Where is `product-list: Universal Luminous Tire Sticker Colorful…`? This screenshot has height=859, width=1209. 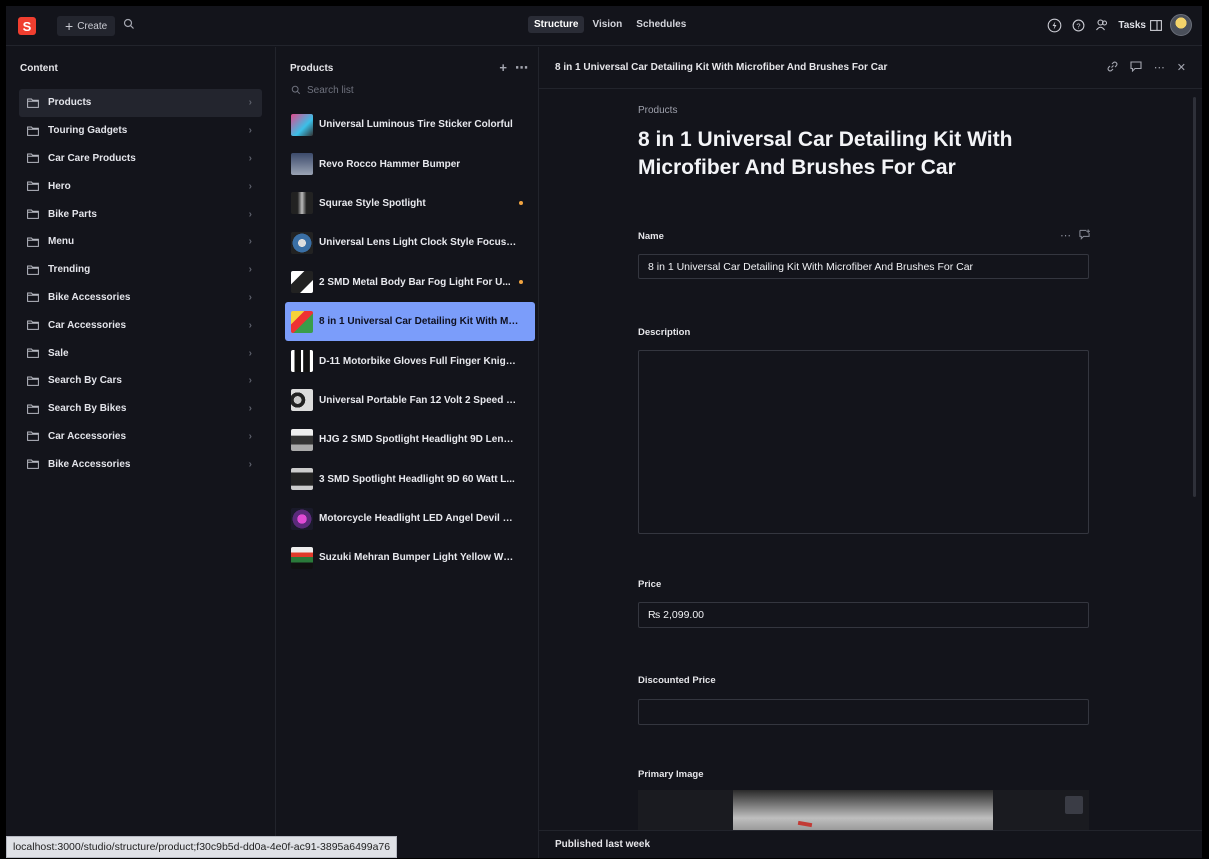 product-list: Universal Luminous Tire Sticker Colorful… is located at coordinates (407, 341).